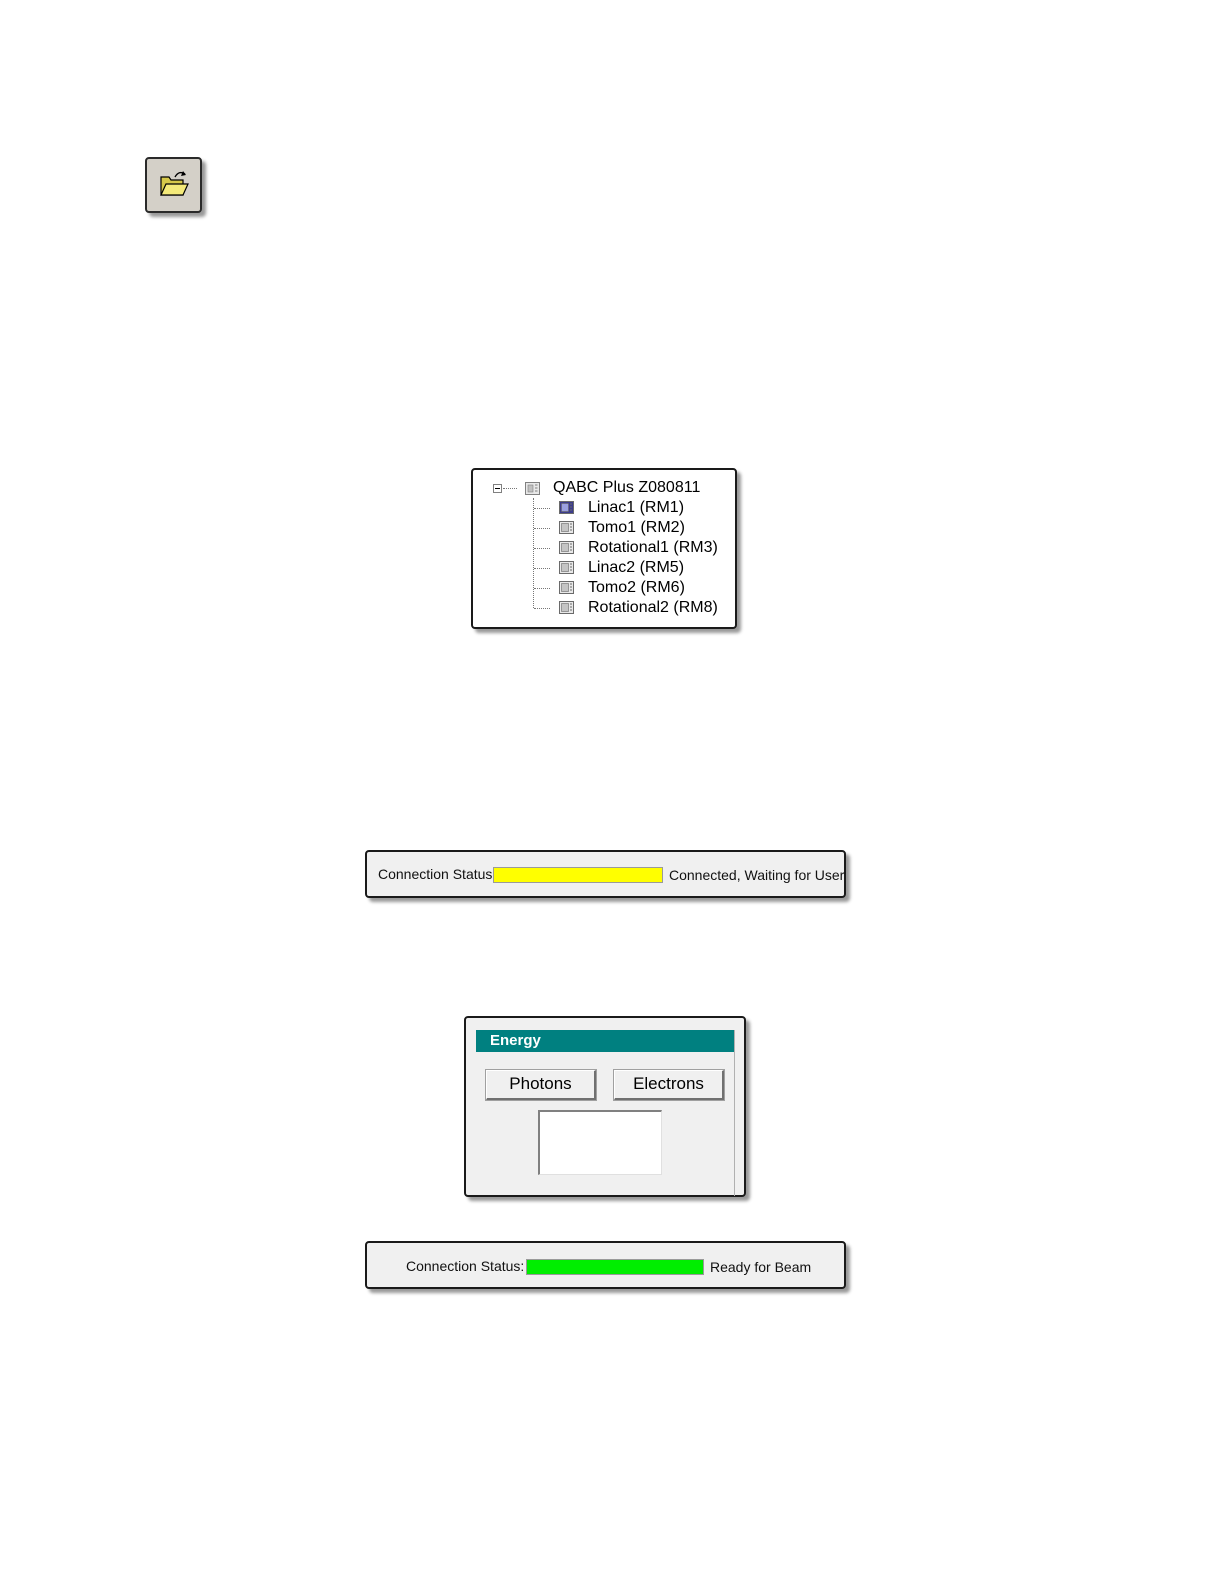 The height and width of the screenshot is (1584, 1224). What do you see at coordinates (734, 1113) in the screenshot?
I see `panel-divider` at bounding box center [734, 1113].